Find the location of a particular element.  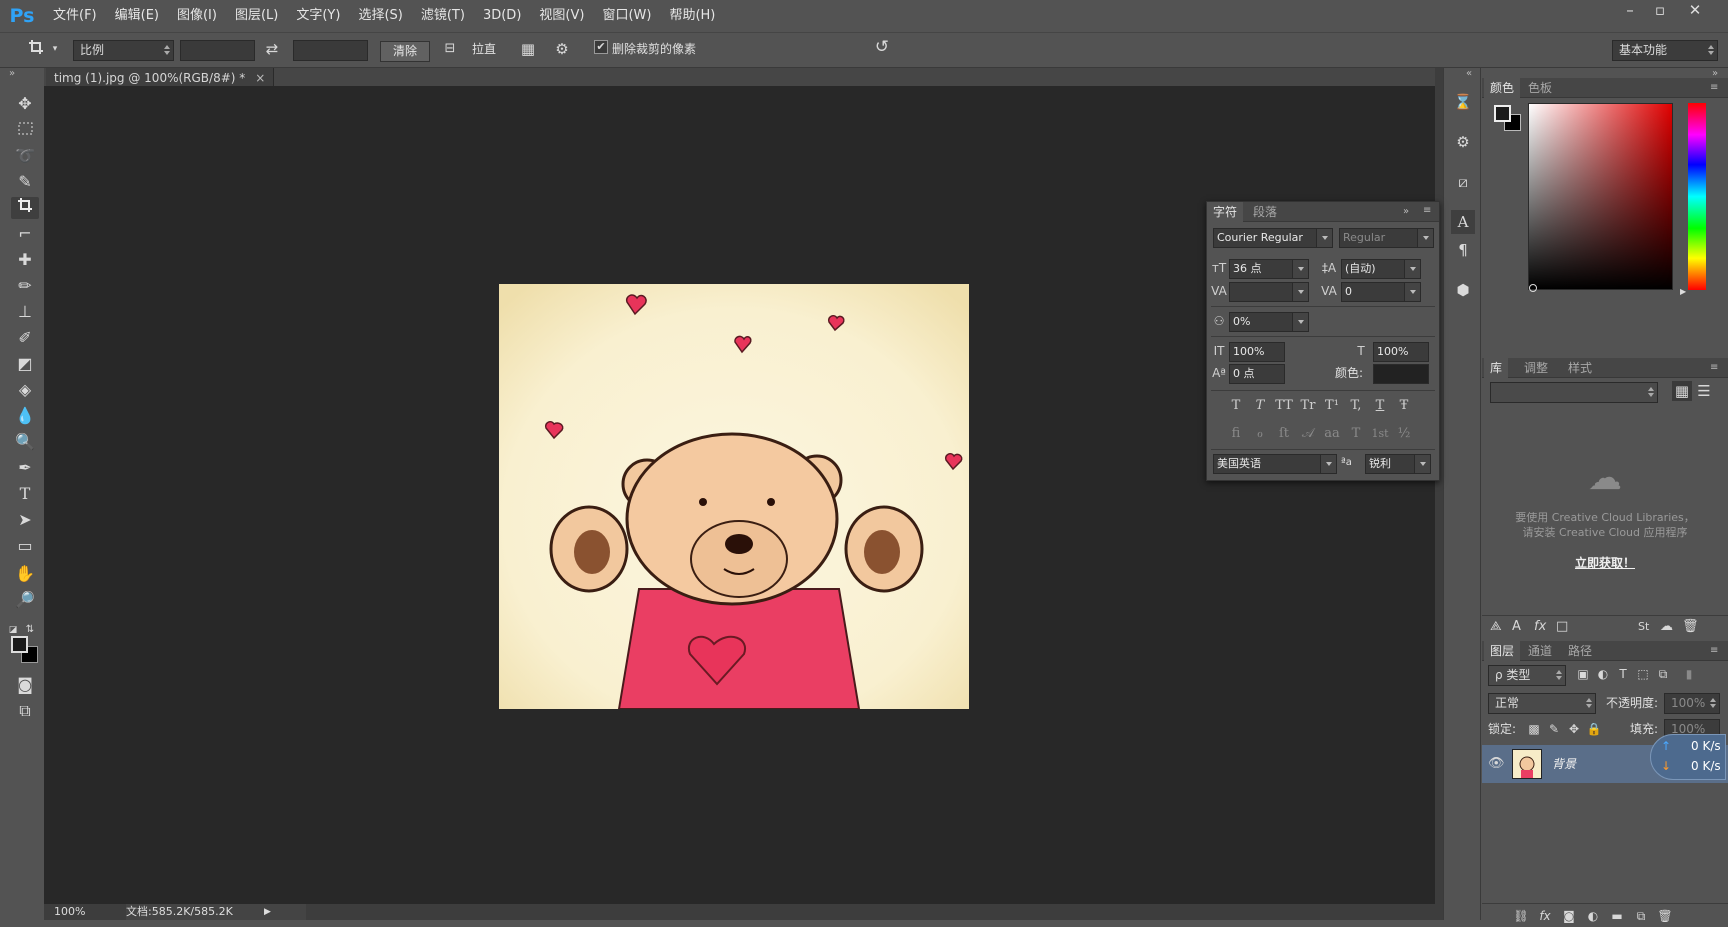

subscript-button: T, is located at coordinates (1356, 406).